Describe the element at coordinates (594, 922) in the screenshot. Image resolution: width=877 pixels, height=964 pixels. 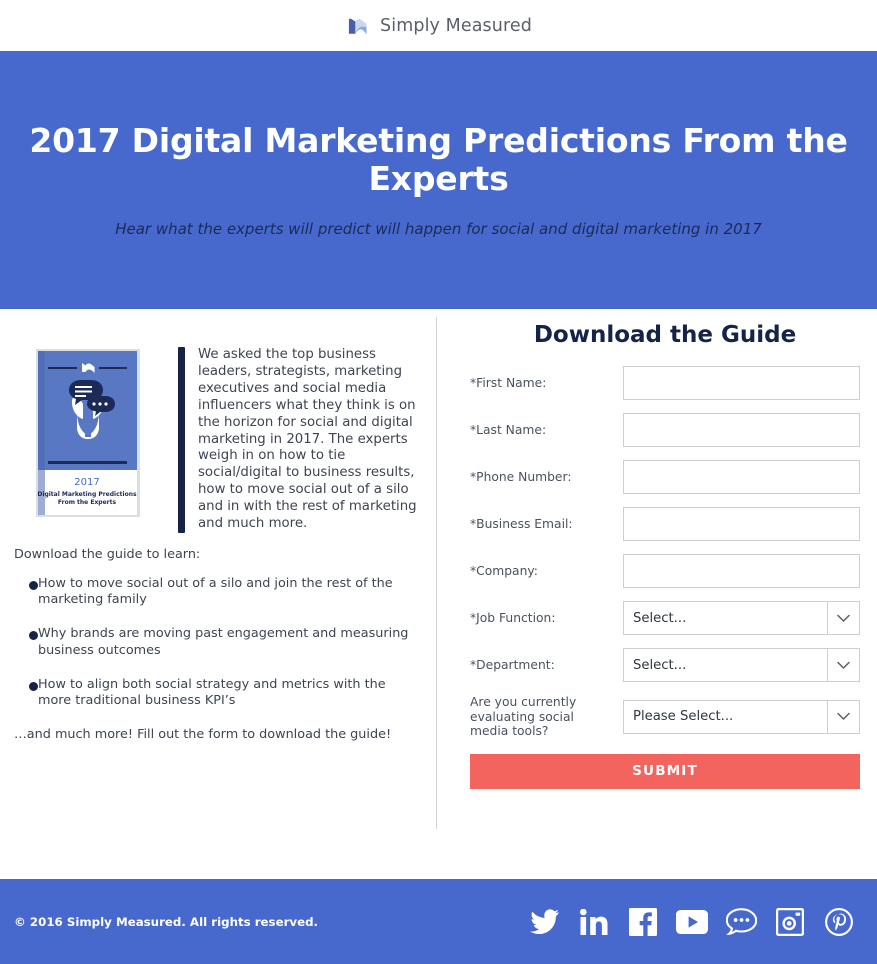
I see `linkedin-icon` at that location.